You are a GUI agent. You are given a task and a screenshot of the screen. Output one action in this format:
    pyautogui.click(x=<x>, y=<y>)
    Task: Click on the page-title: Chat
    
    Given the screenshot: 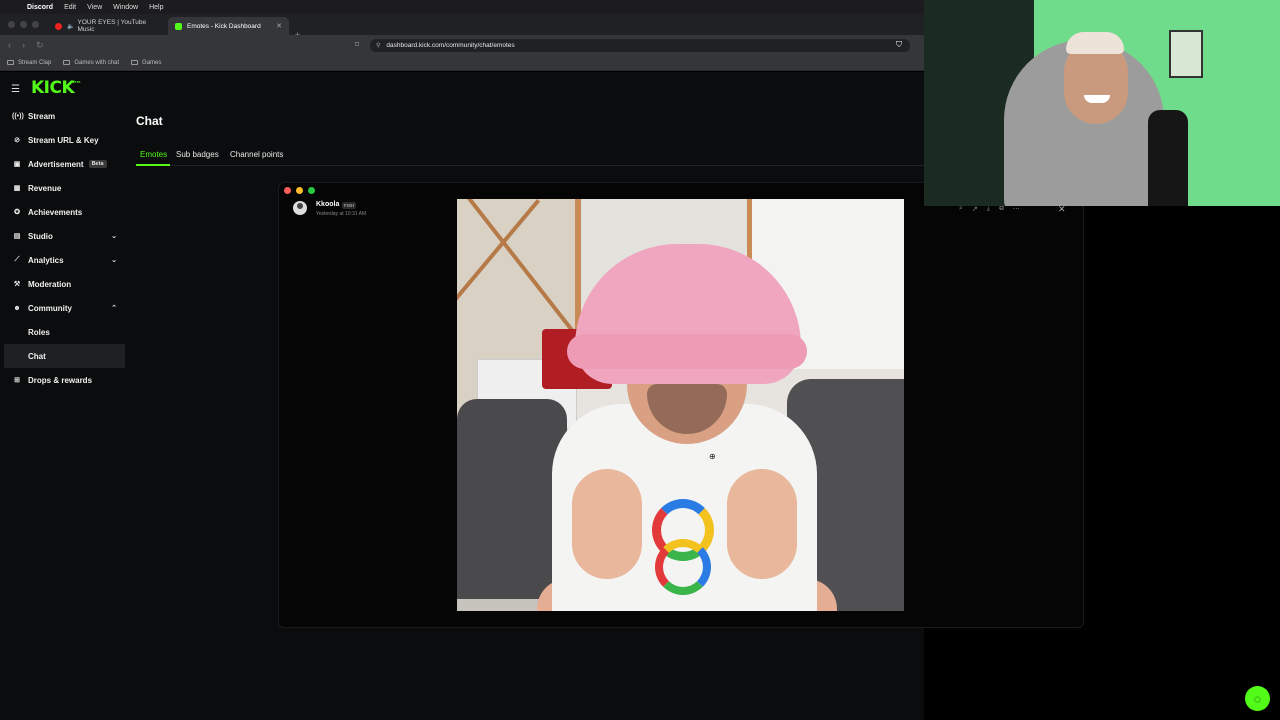 What is the action you would take?
    pyautogui.click(x=149, y=121)
    